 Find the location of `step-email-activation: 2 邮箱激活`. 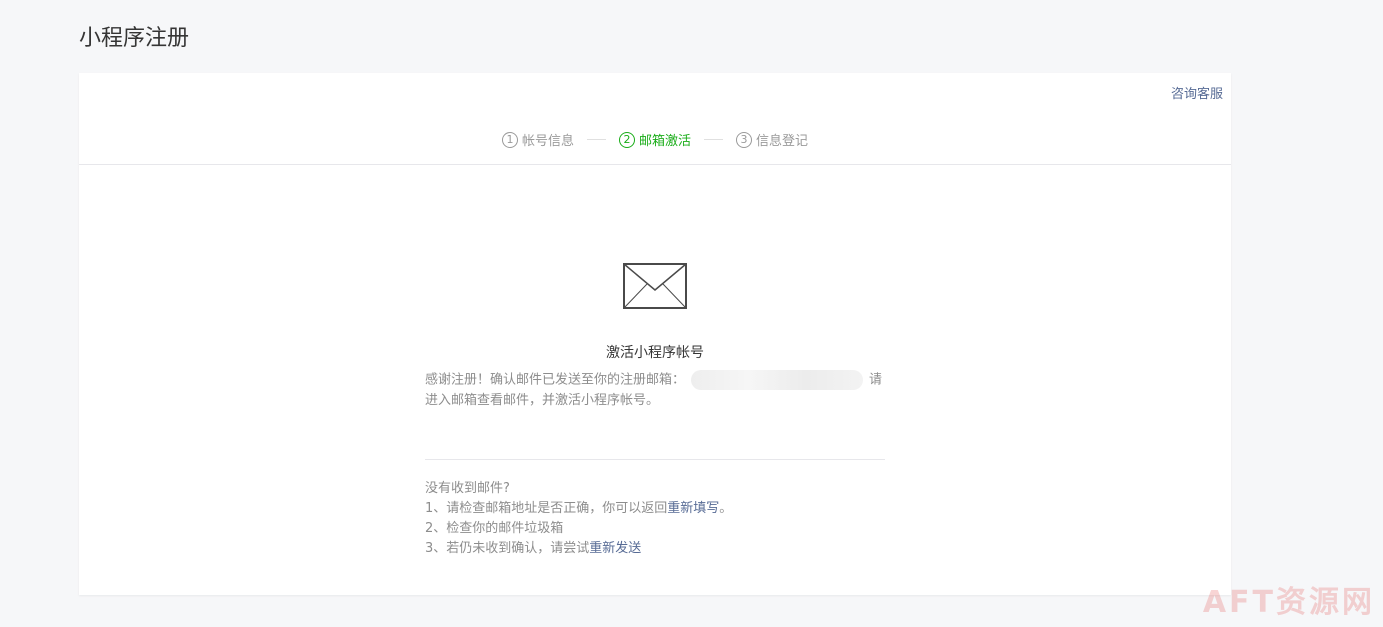

step-email-activation: 2 邮箱激活 is located at coordinates (654, 139).